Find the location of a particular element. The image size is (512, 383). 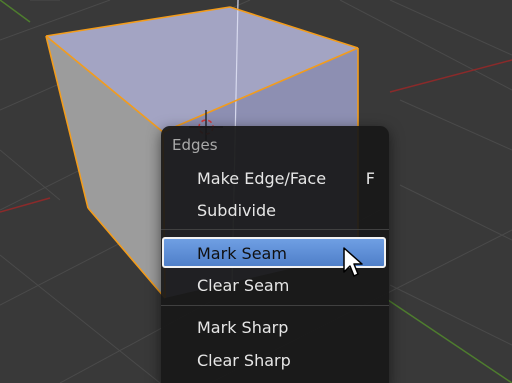

menu-item-make-edge-face: Make Edge/Face F is located at coordinates (275, 179).